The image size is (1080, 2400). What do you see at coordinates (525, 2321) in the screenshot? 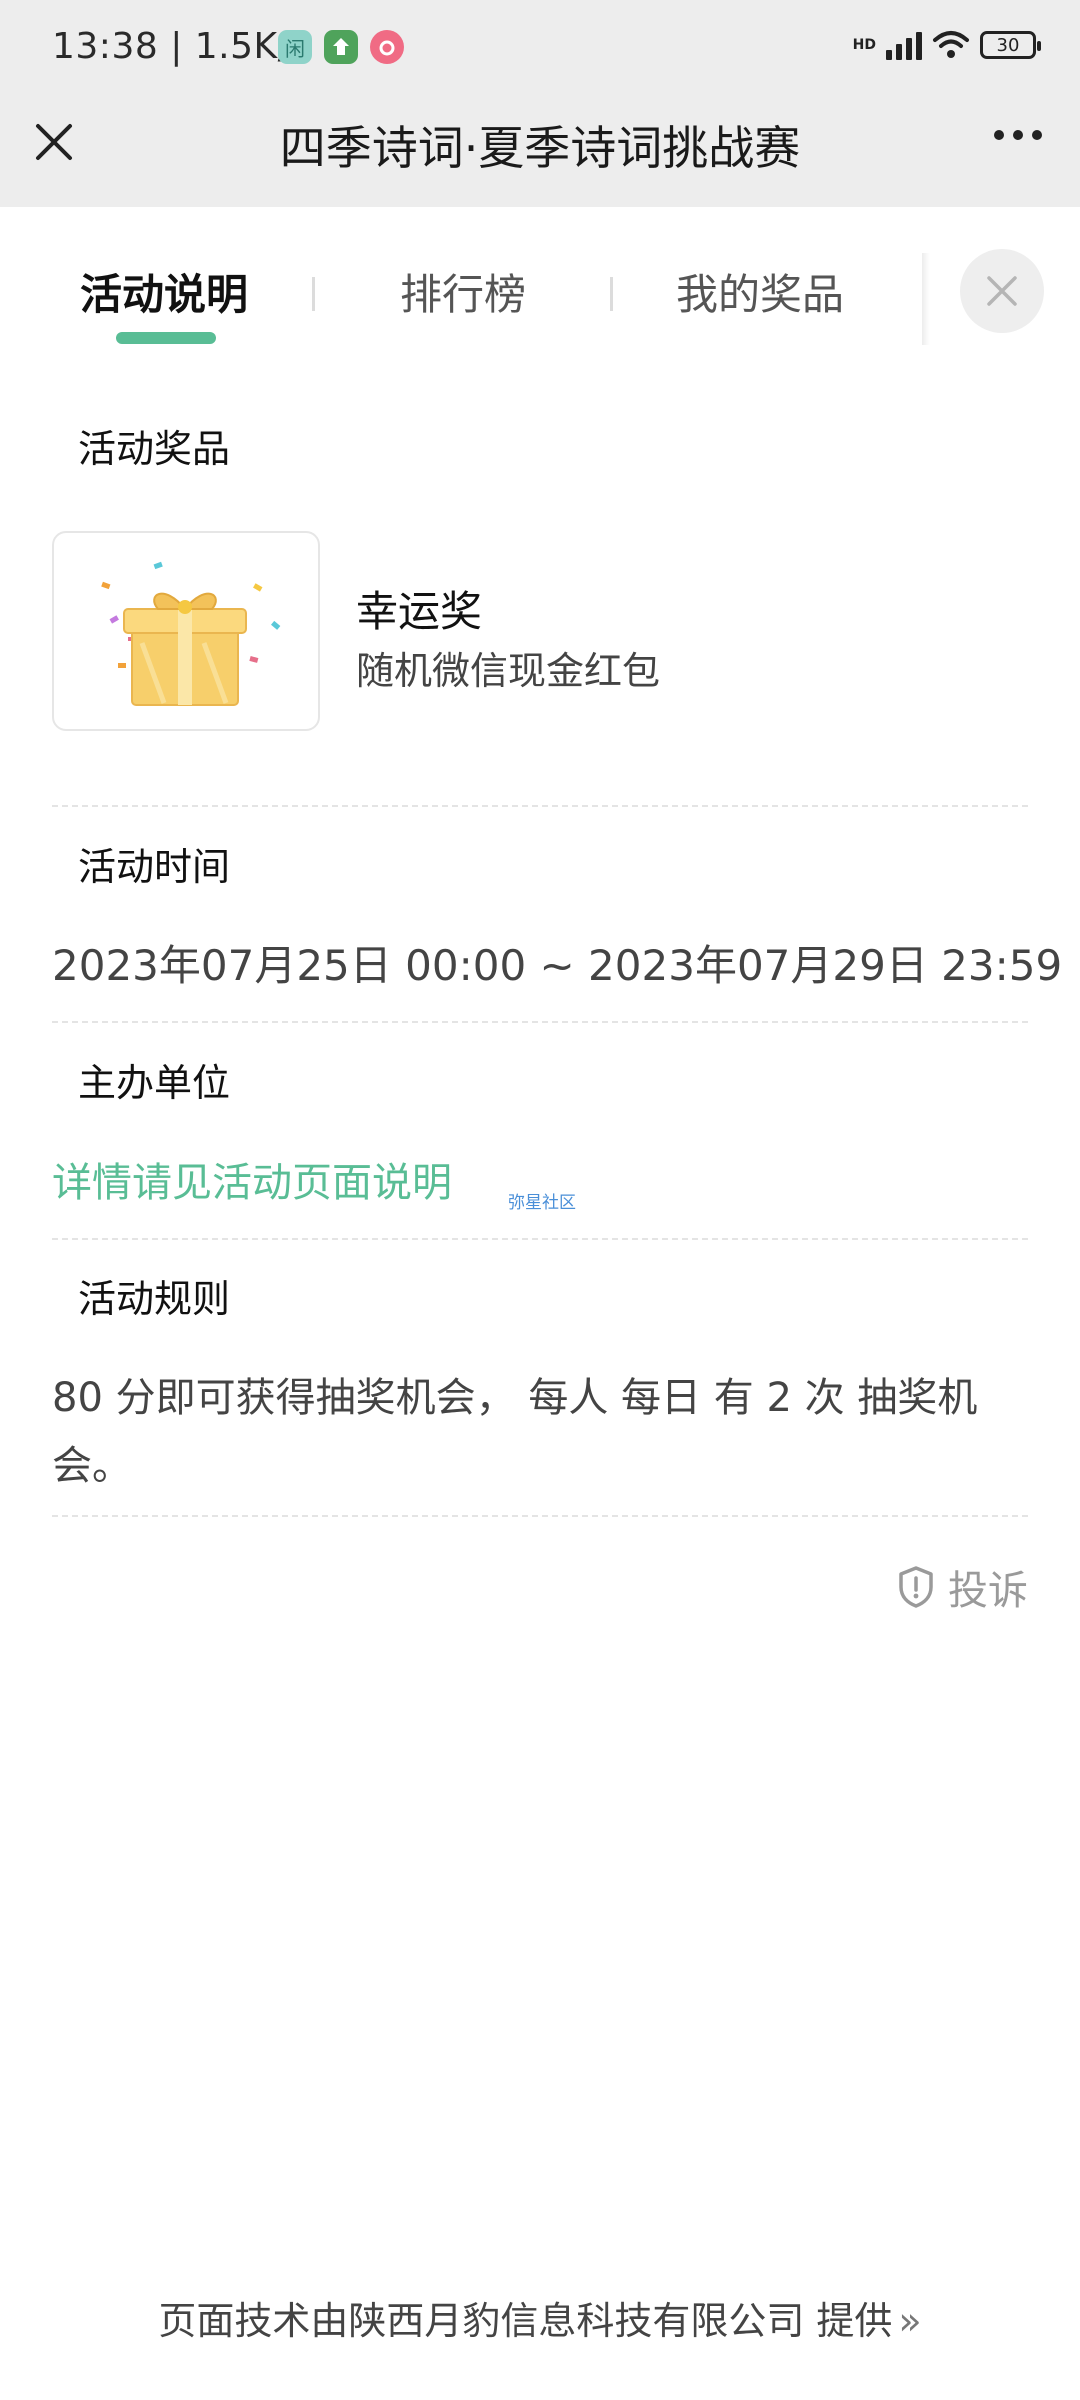
I see `footer-label: 页面技术由陕西月豹信息科技有限公司 提供` at bounding box center [525, 2321].